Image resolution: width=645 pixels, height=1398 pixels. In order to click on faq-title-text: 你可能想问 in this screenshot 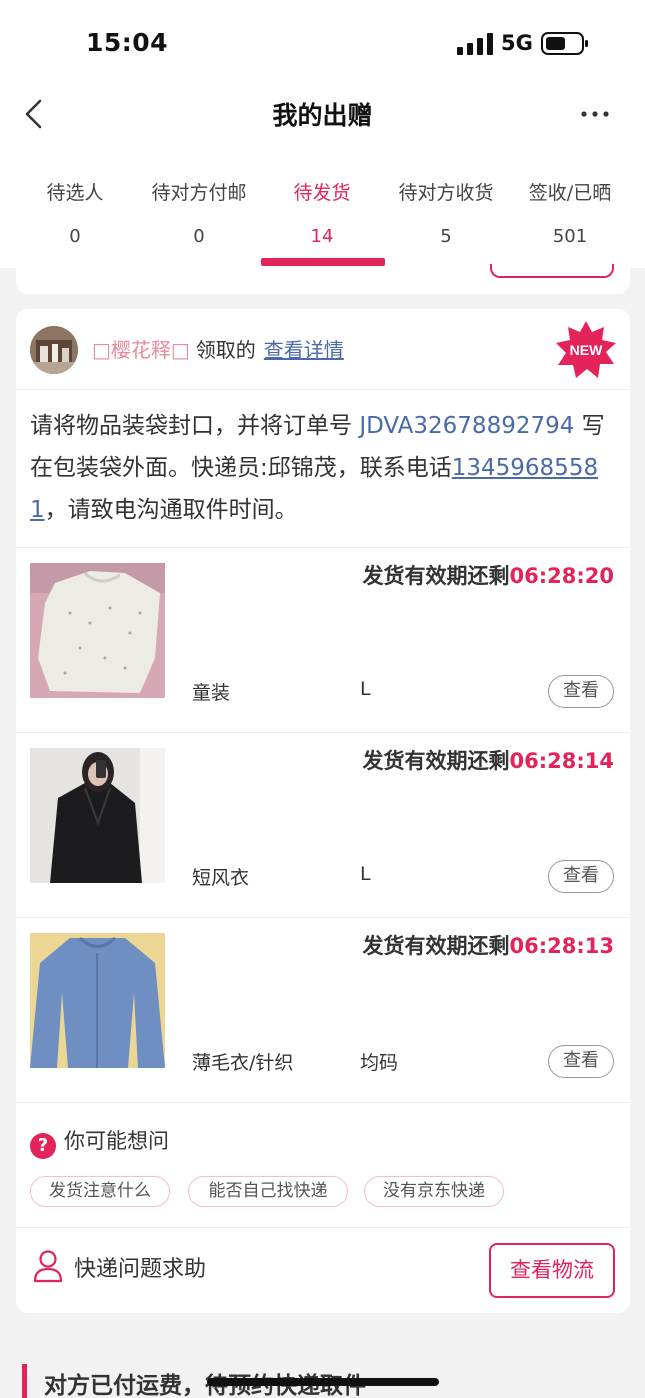, I will do `click(116, 1141)`.